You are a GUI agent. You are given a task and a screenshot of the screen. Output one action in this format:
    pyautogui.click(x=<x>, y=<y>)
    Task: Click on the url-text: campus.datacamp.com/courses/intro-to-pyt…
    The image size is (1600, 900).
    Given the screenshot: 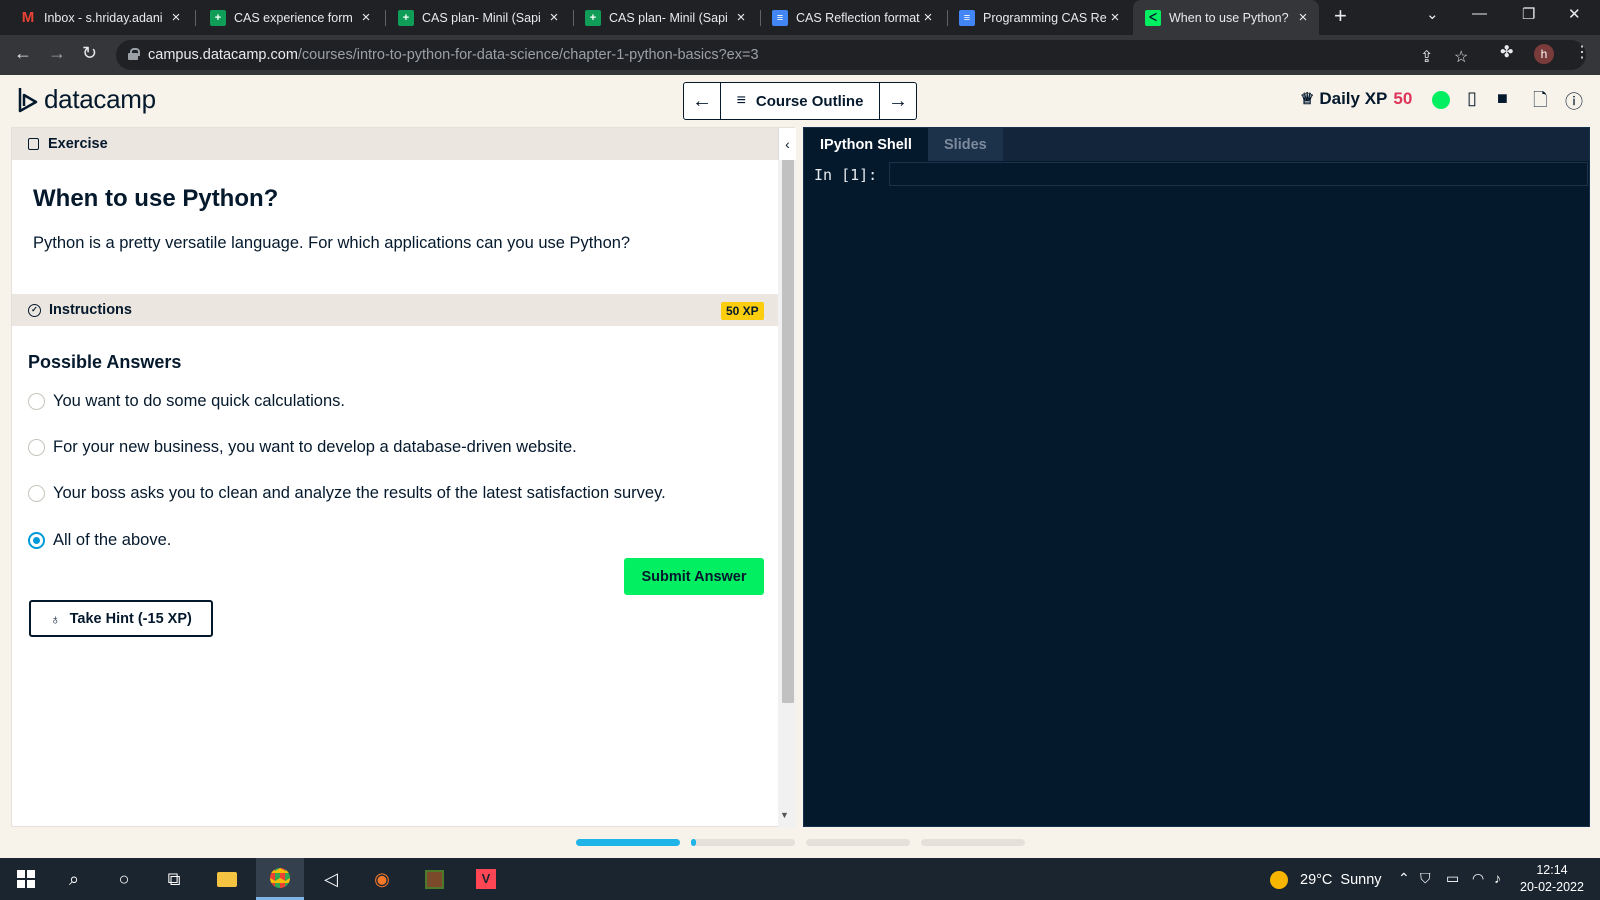 What is the action you would take?
    pyautogui.click(x=453, y=55)
    